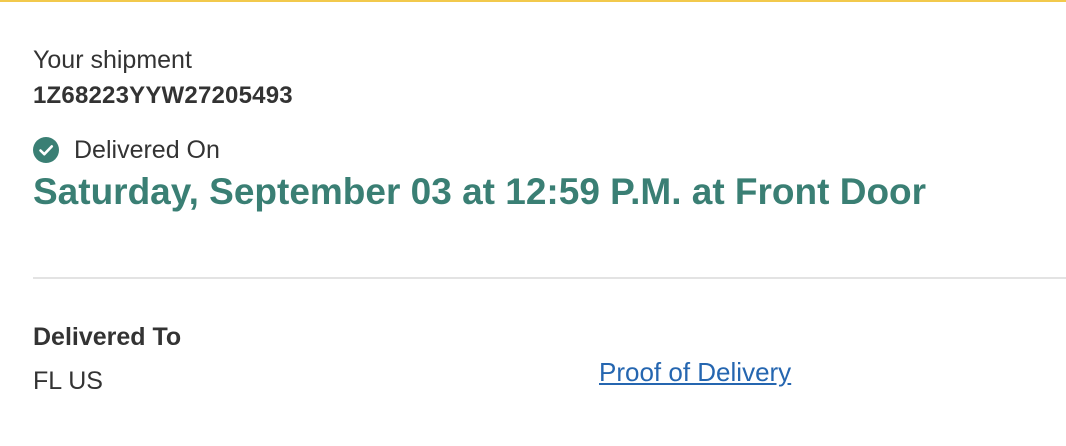  I want to click on top-accent-border, so click(533, 1).